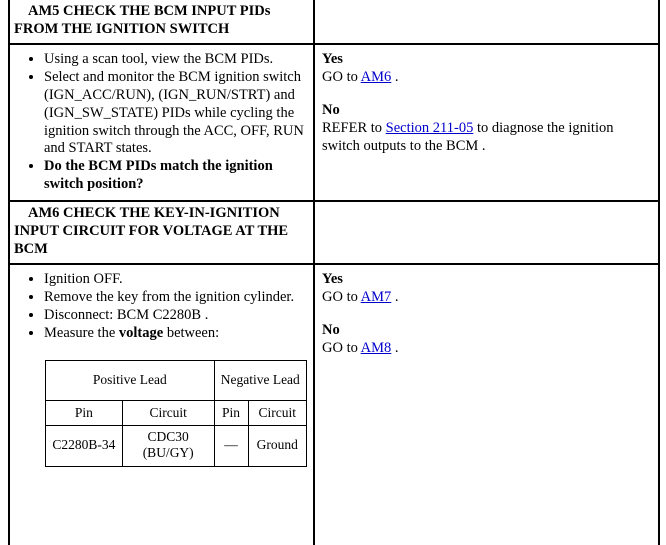 This screenshot has height=545, width=666. Describe the element at coordinates (376, 297) in the screenshot. I see `link-am7: AM7` at that location.